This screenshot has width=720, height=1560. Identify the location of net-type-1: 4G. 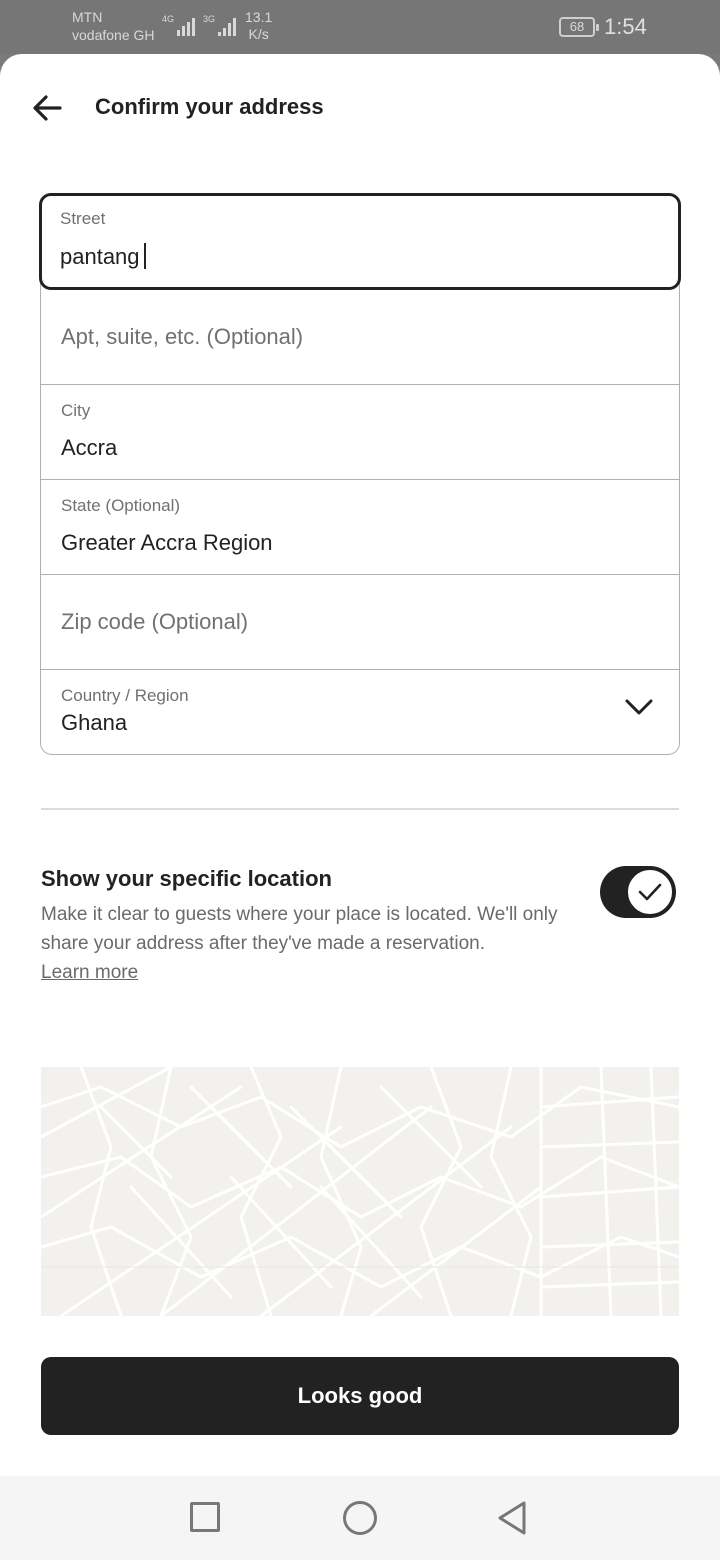
(168, 19).